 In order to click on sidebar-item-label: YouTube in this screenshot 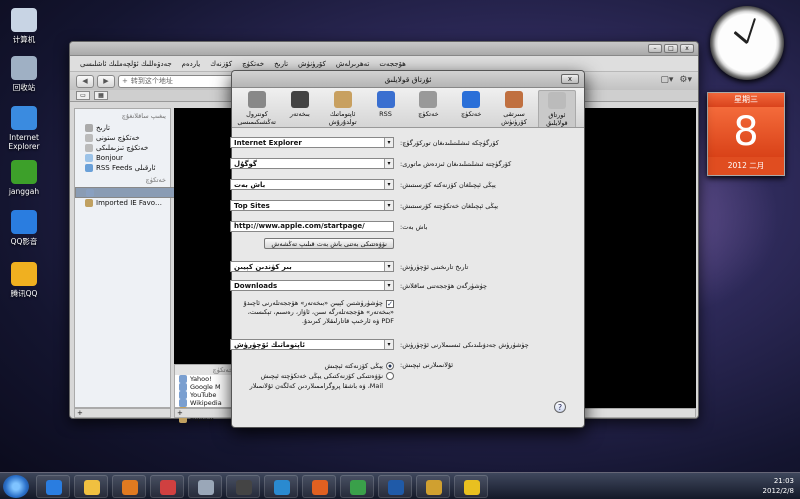, I will do `click(203, 395)`.